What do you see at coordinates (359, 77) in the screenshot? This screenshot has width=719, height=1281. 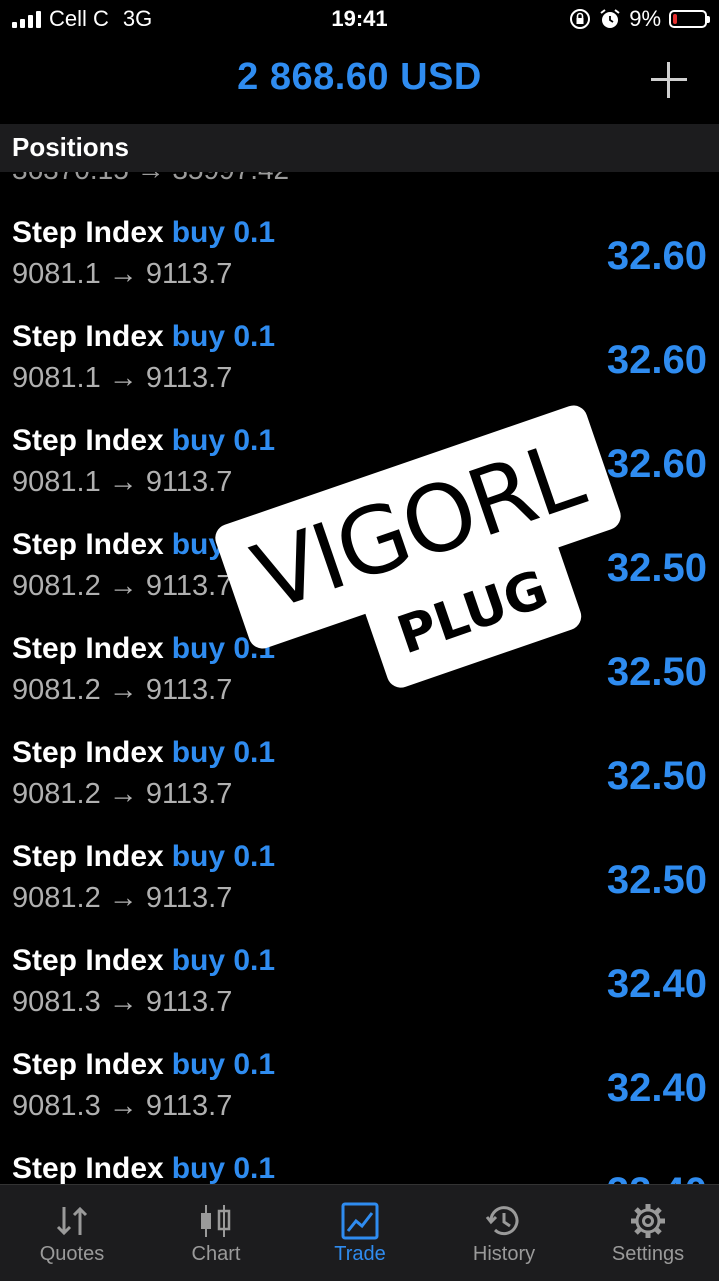 I see `account-balance: 2 868.60 USD` at bounding box center [359, 77].